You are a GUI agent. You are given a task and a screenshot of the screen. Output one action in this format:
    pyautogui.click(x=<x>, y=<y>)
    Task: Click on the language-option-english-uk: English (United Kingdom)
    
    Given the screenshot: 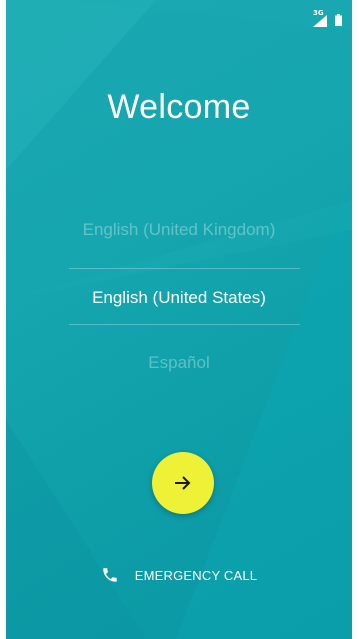 What is the action you would take?
    pyautogui.click(x=179, y=230)
    